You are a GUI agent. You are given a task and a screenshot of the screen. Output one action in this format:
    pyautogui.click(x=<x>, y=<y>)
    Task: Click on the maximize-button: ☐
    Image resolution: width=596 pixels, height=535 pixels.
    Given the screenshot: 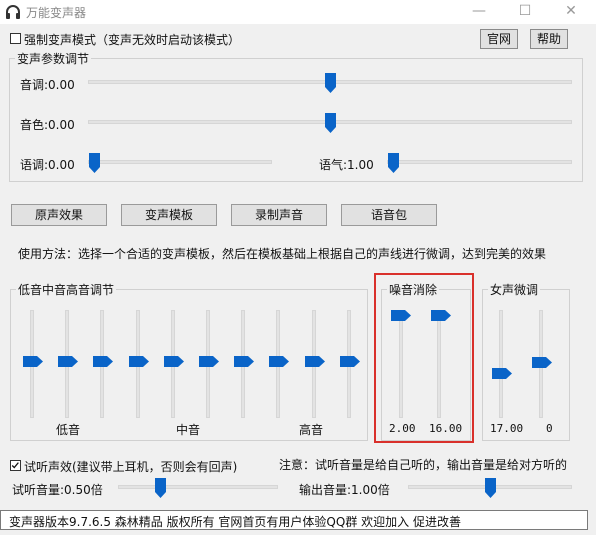 What is the action you would take?
    pyautogui.click(x=525, y=12)
    